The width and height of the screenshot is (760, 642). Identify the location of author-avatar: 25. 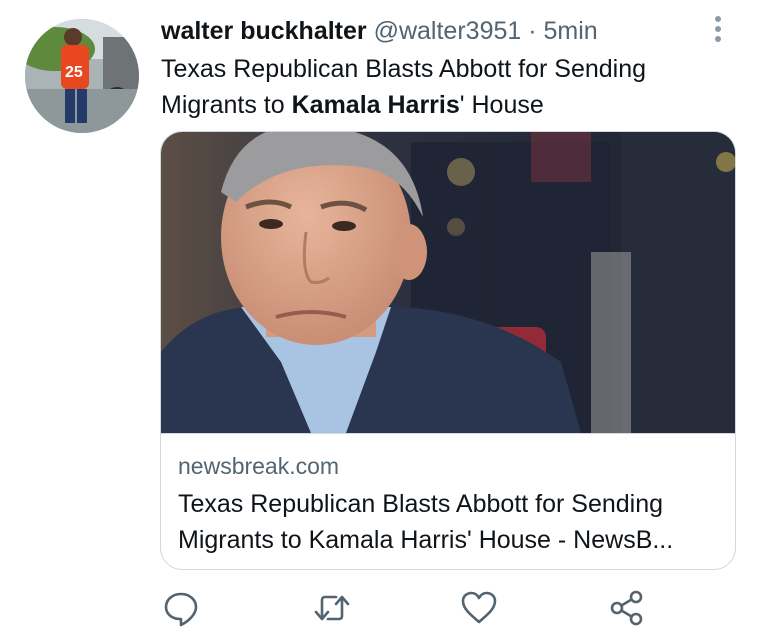
(82, 76).